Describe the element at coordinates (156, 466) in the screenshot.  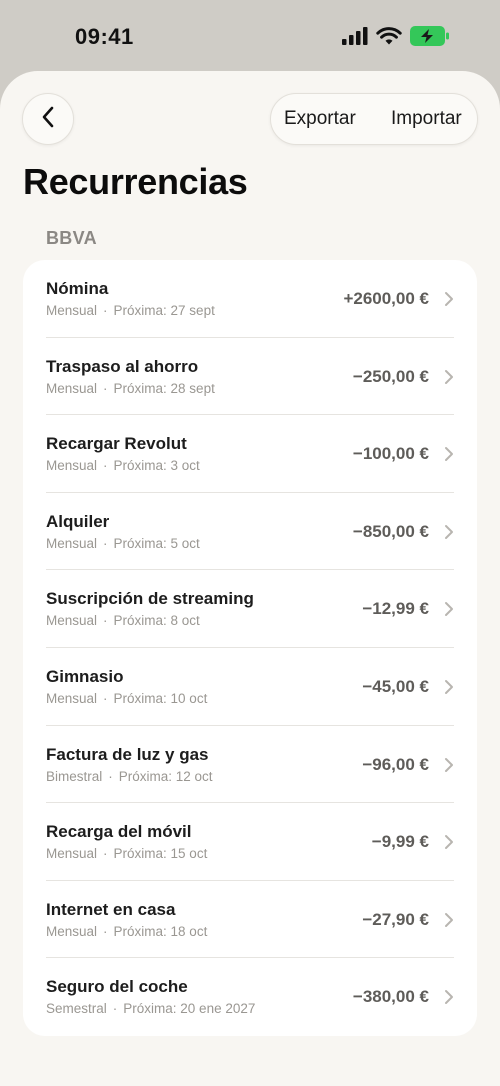
I see `item-next-date: Próxima: 3 oct` at that location.